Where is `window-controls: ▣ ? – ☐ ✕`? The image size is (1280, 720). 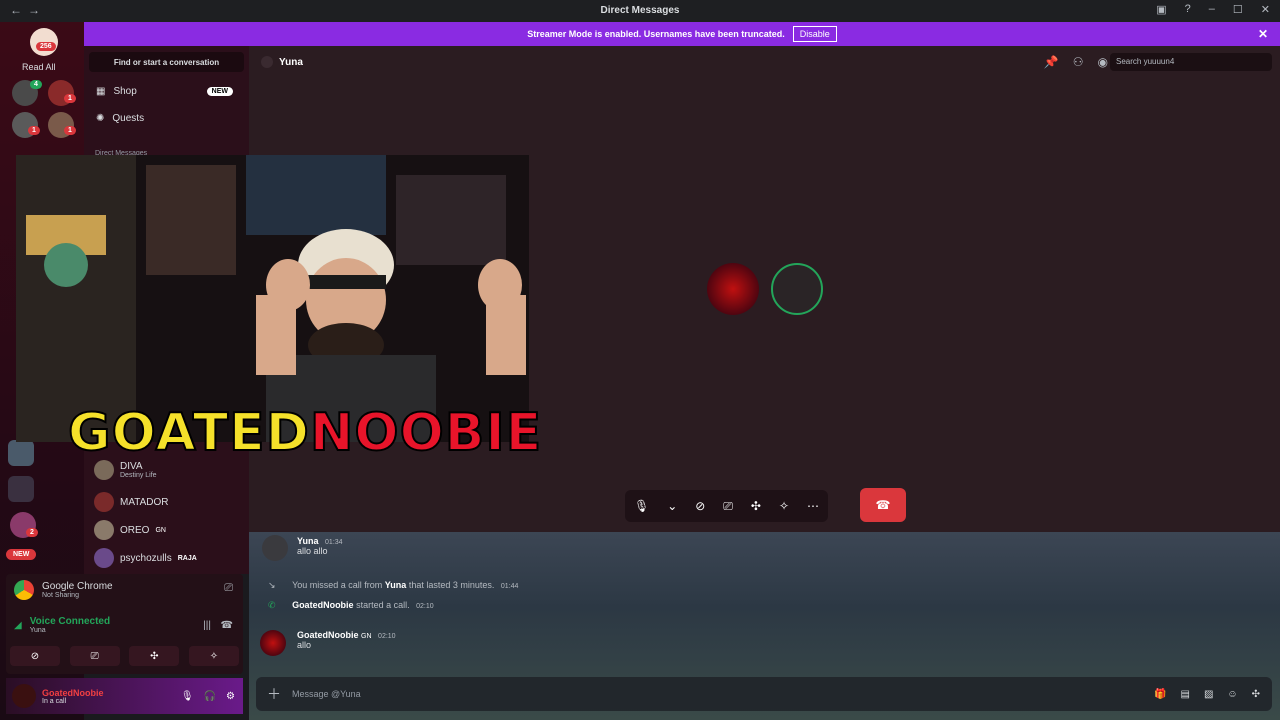 window-controls: ▣ ? – ☐ ✕ is located at coordinates (1213, 9).